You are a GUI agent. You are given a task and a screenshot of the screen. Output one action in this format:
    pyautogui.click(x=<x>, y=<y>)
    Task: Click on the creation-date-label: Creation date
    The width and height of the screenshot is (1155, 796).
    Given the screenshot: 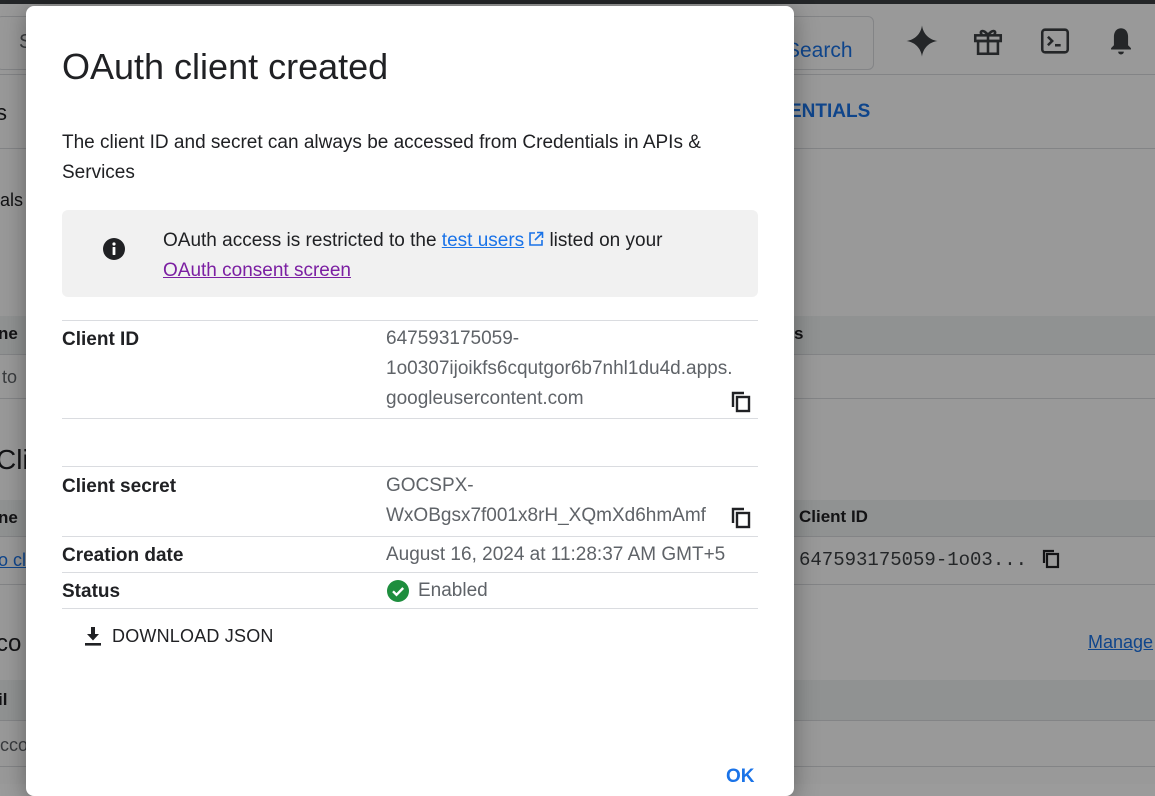 What is the action you would take?
    pyautogui.click(x=123, y=555)
    